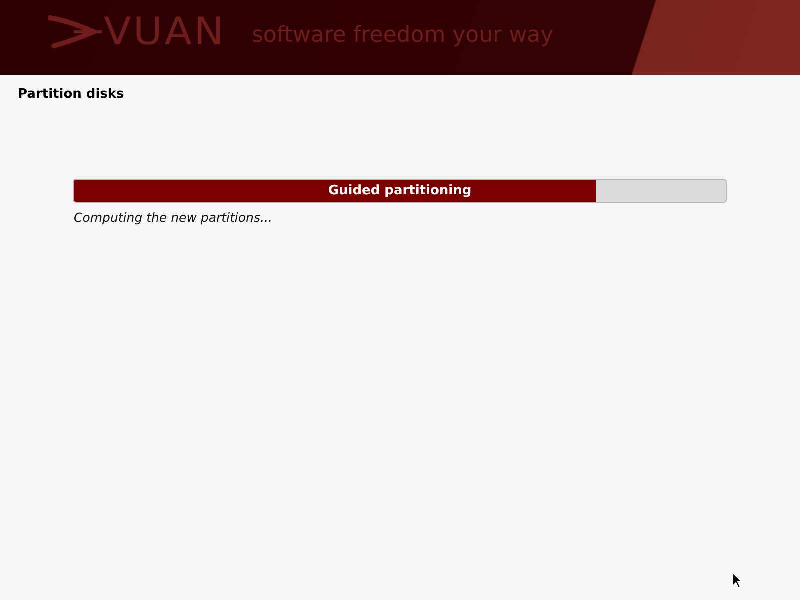  What do you see at coordinates (72, 94) in the screenshot?
I see `page-title: Partition disks` at bounding box center [72, 94].